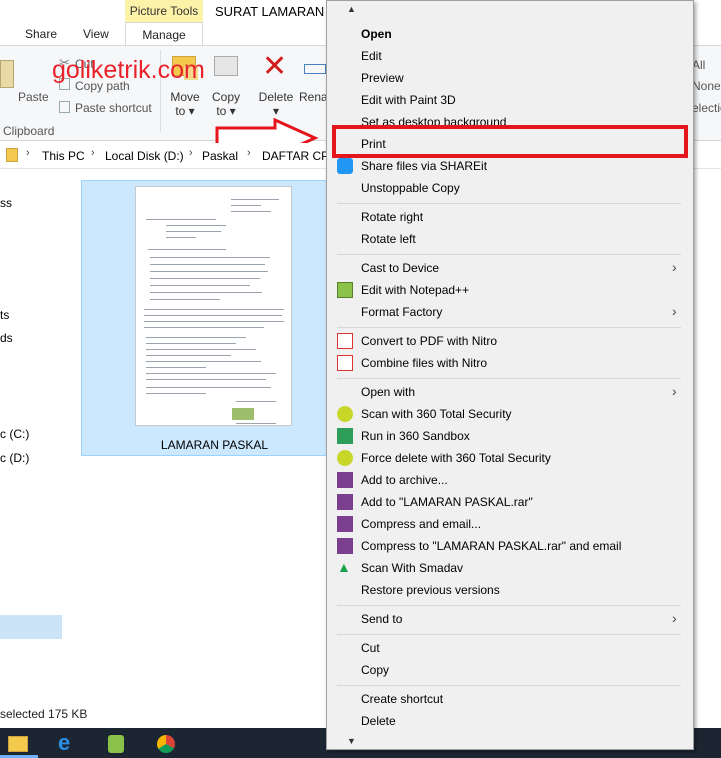  What do you see at coordinates (29, 131) in the screenshot?
I see `clipboard-group-label: Clipboard` at bounding box center [29, 131].